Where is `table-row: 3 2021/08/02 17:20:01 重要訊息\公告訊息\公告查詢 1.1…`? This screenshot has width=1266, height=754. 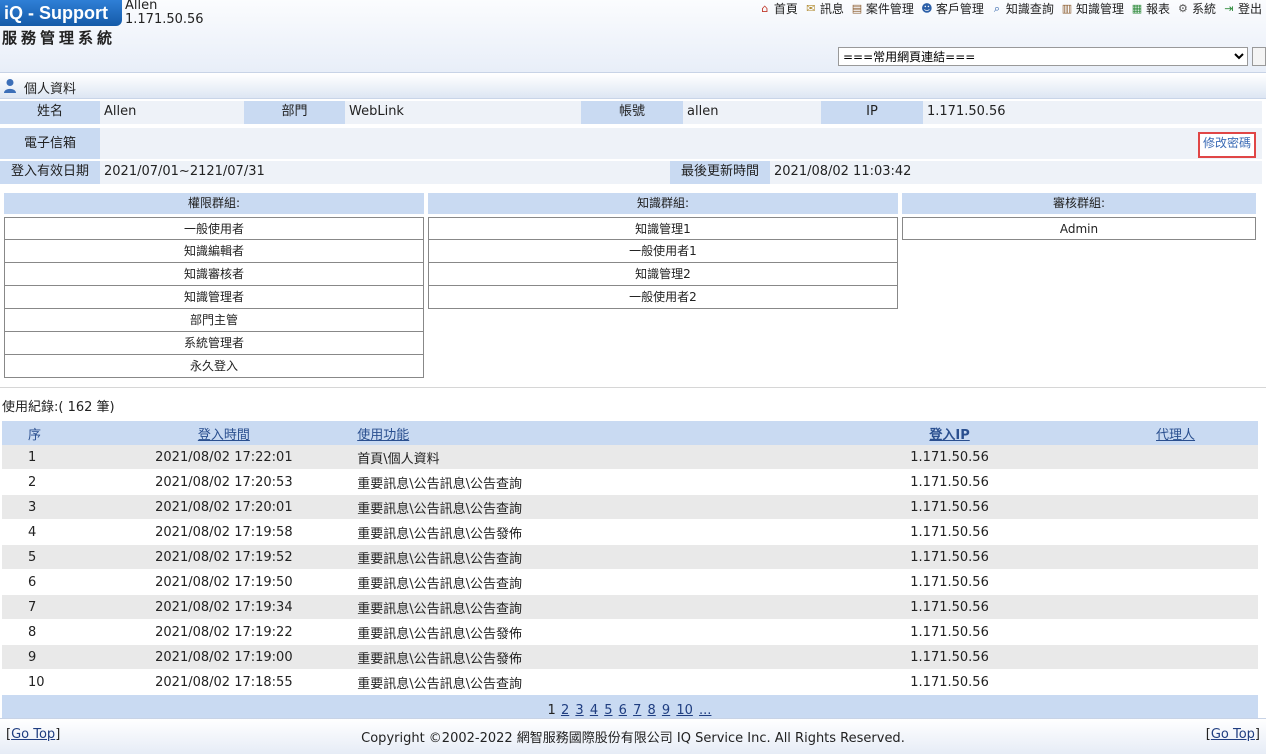 table-row: 3 2021/08/02 17:20:01 重要訊息\公告訊息\公告查詢 1.1… is located at coordinates (630, 507).